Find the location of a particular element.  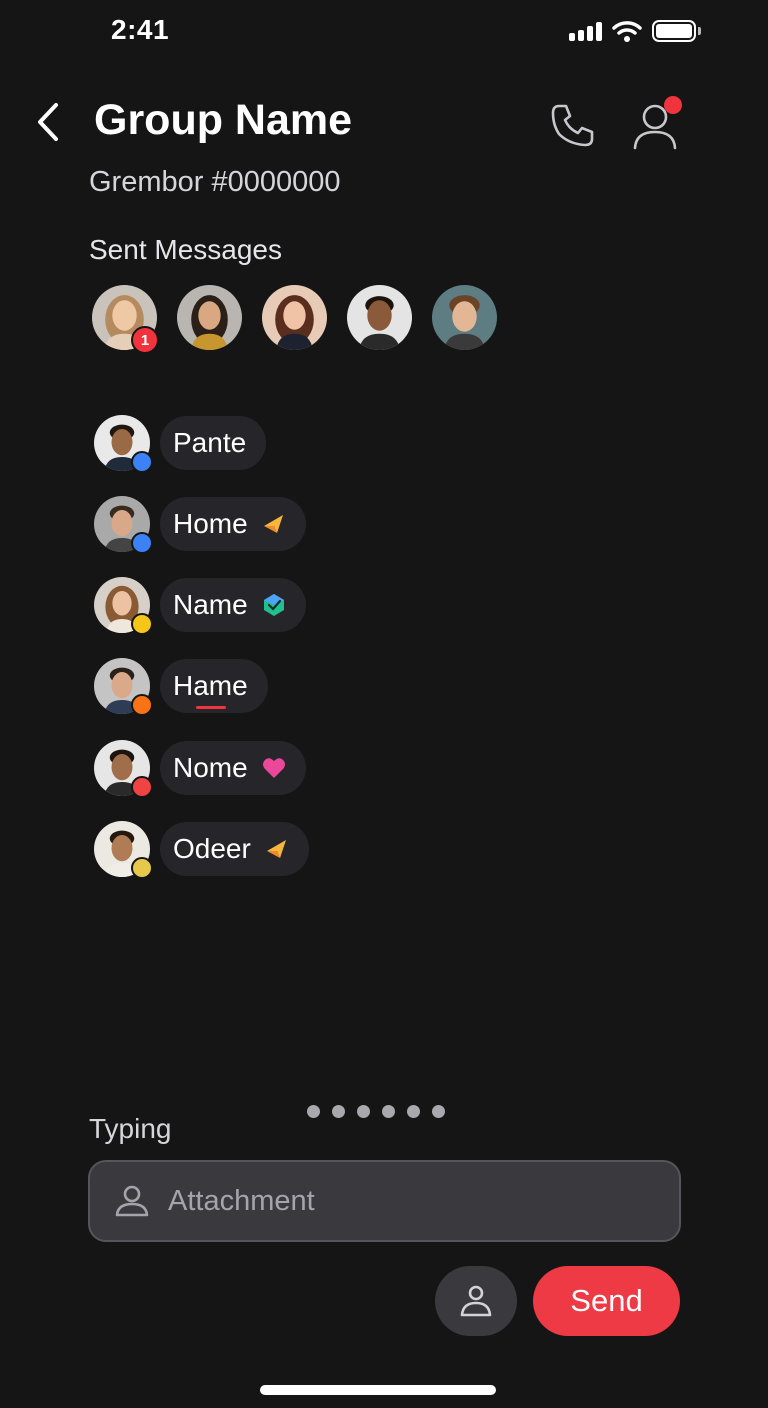

member-chip: Odeer is located at coordinates (234, 849).